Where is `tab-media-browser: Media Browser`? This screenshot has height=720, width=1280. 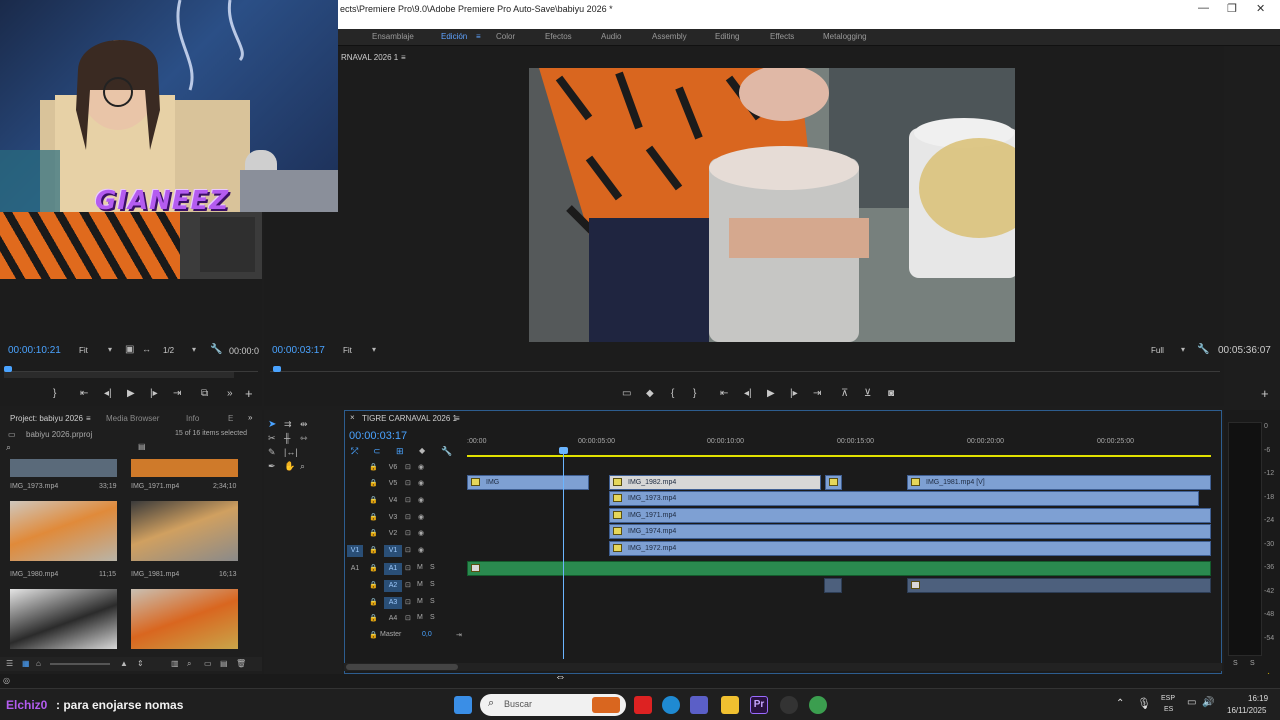
tab-media-browser: Media Browser is located at coordinates (132, 418).